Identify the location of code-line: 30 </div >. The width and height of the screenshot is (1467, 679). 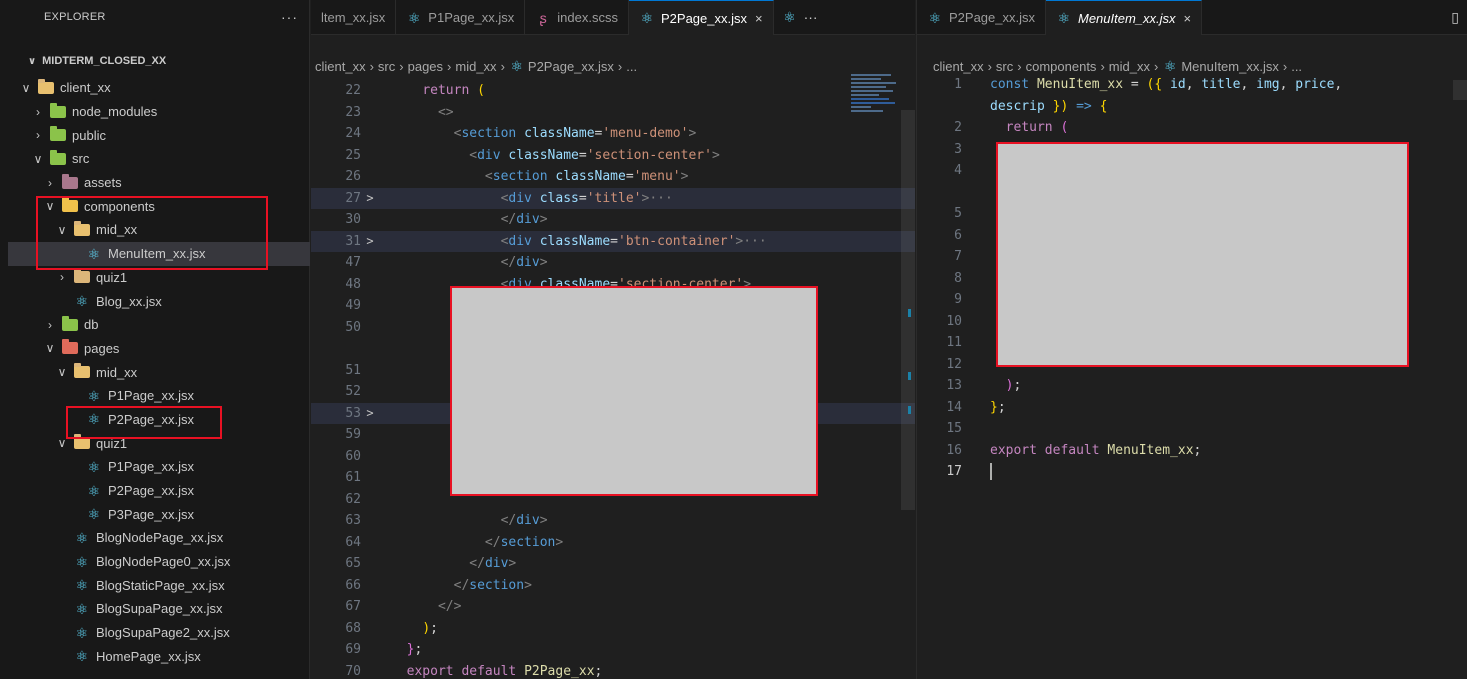
(613, 220).